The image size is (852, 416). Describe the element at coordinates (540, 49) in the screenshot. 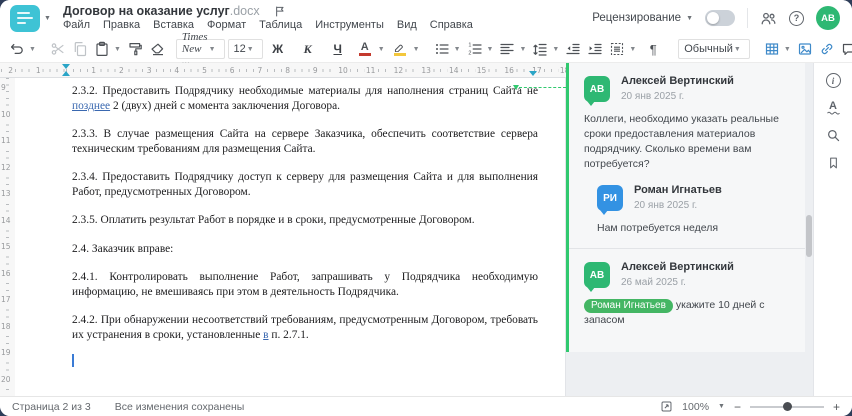

I see `line-spacing-button` at that location.